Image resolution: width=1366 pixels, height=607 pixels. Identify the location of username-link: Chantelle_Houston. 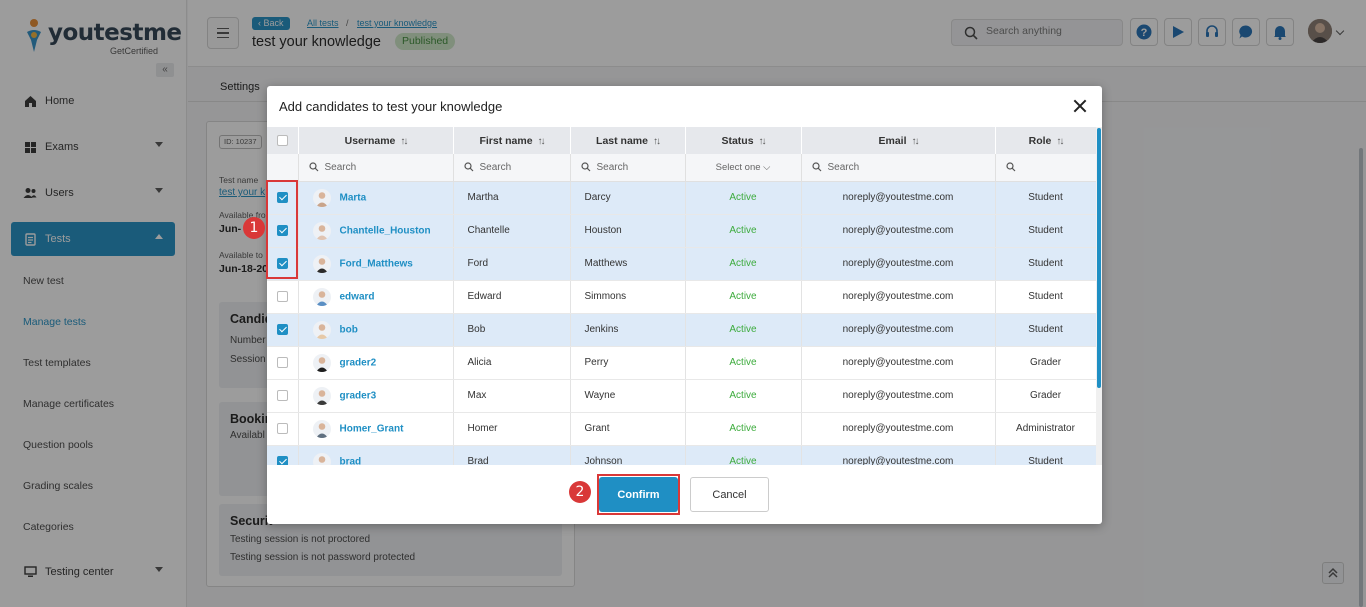
(385, 230).